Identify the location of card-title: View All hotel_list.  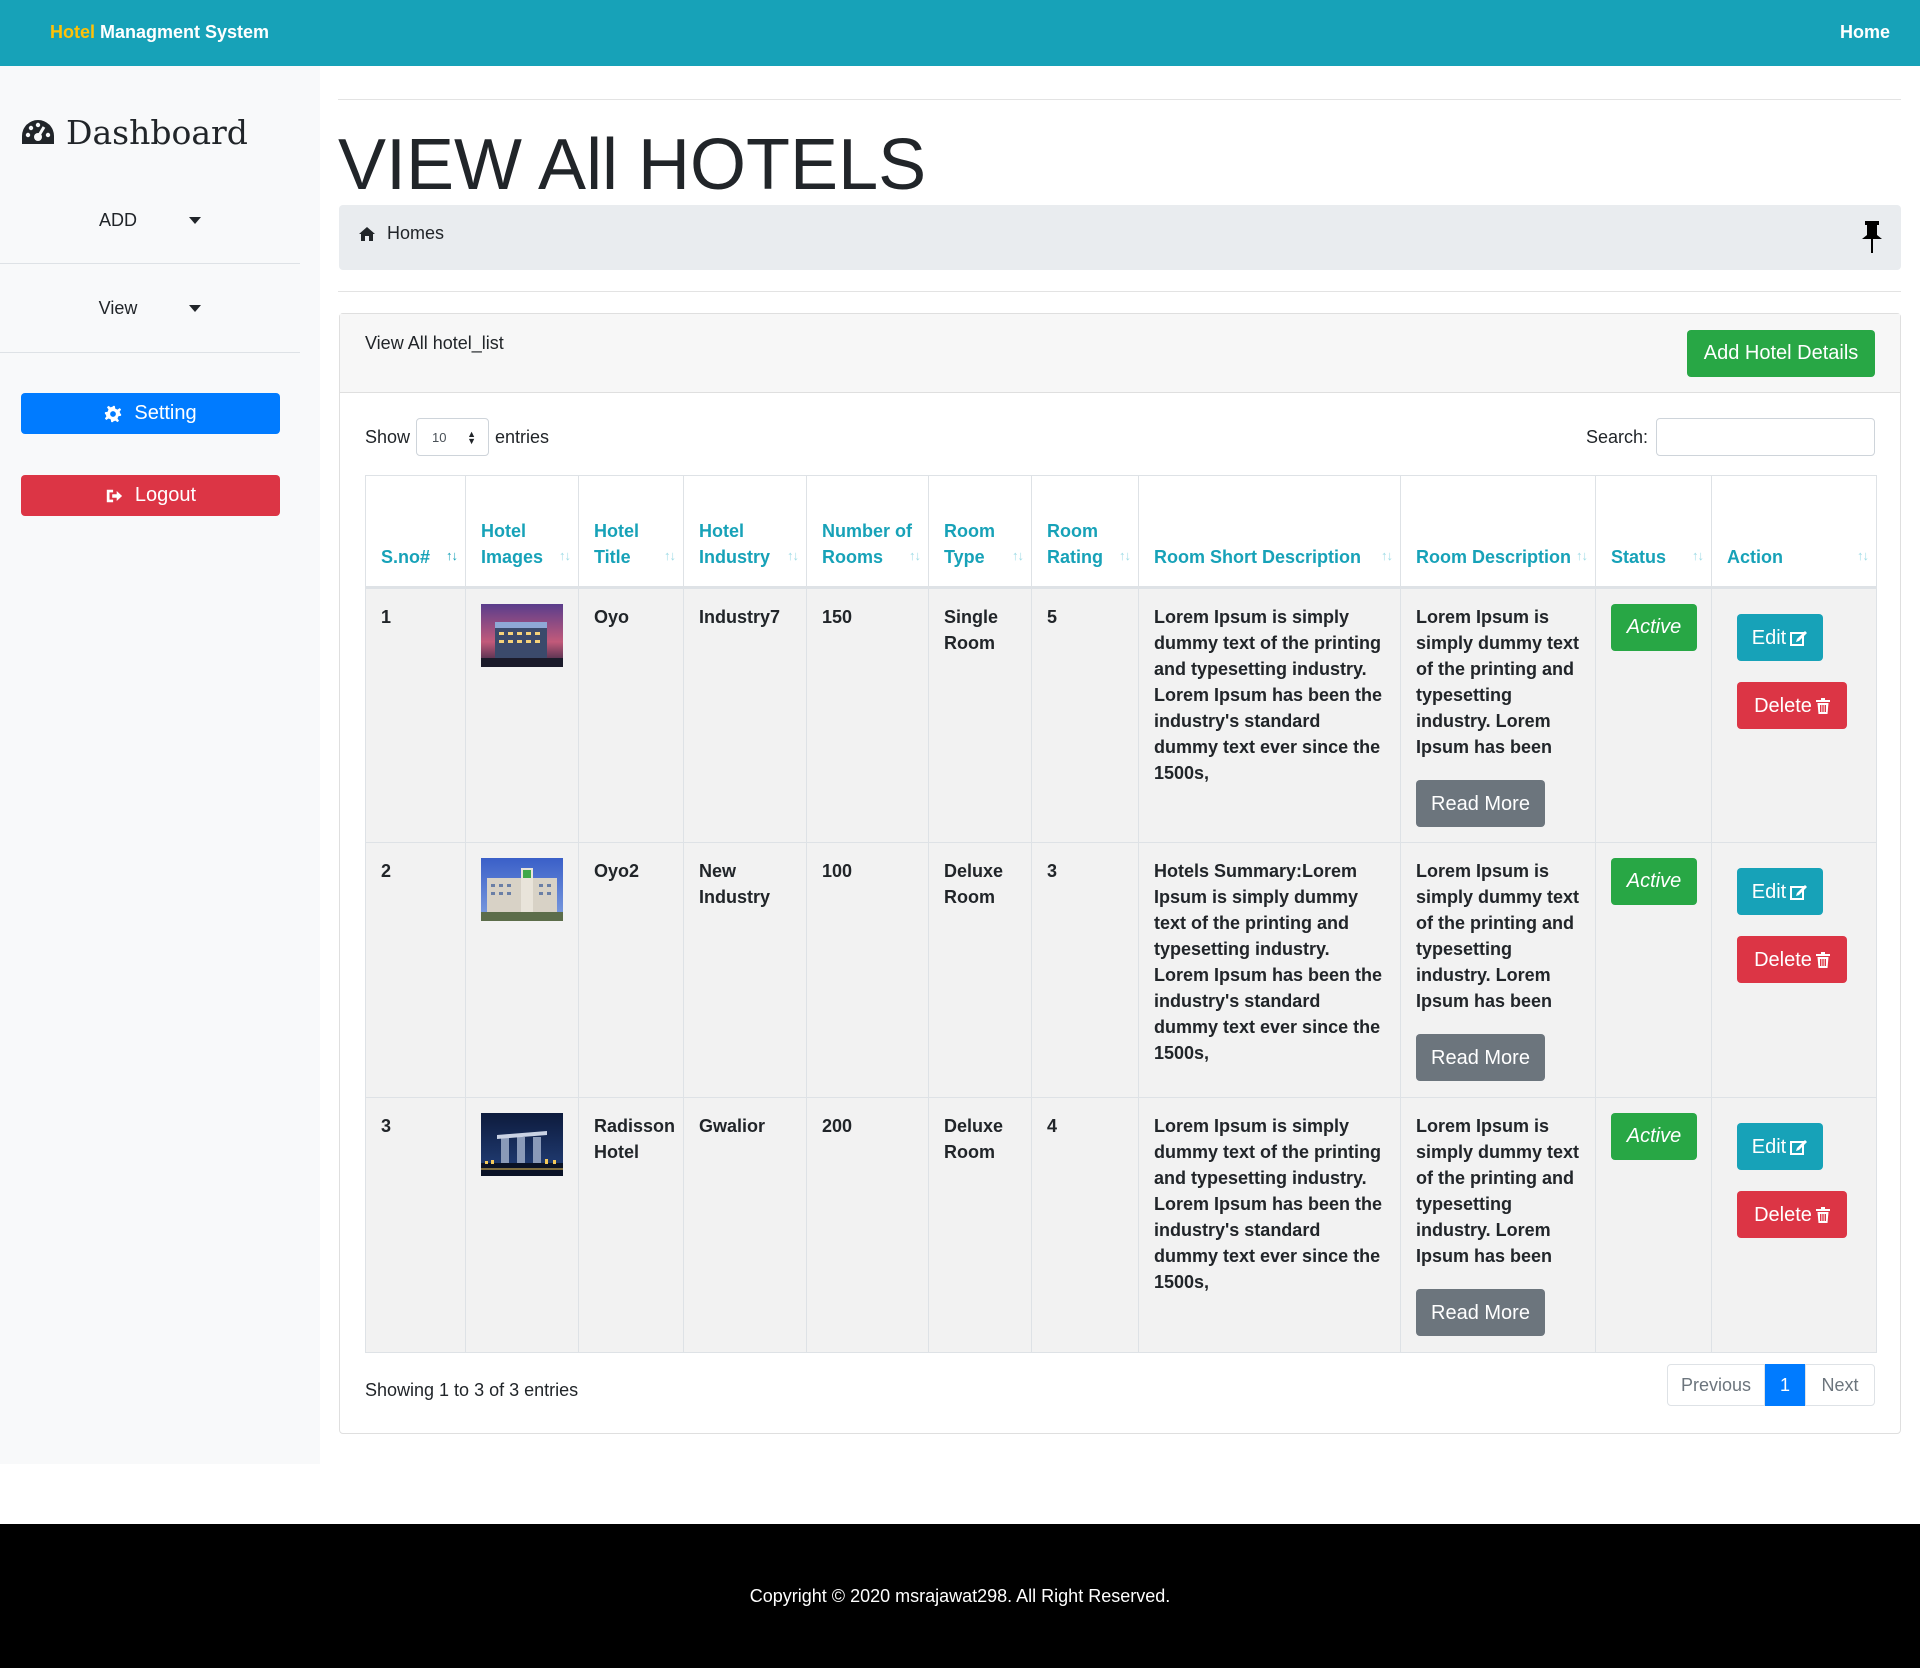
(434, 343).